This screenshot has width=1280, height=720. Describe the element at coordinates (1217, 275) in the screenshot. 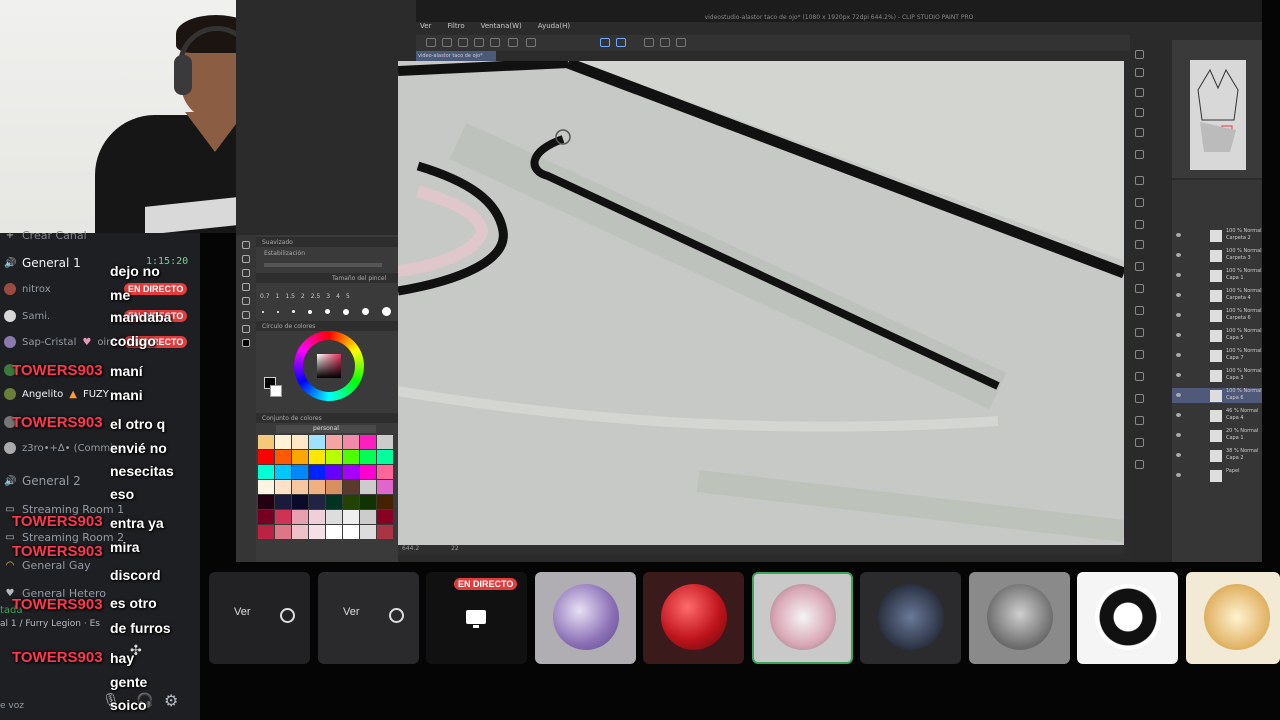

I see `layer-row: 100 % Normal Capa 1` at that location.